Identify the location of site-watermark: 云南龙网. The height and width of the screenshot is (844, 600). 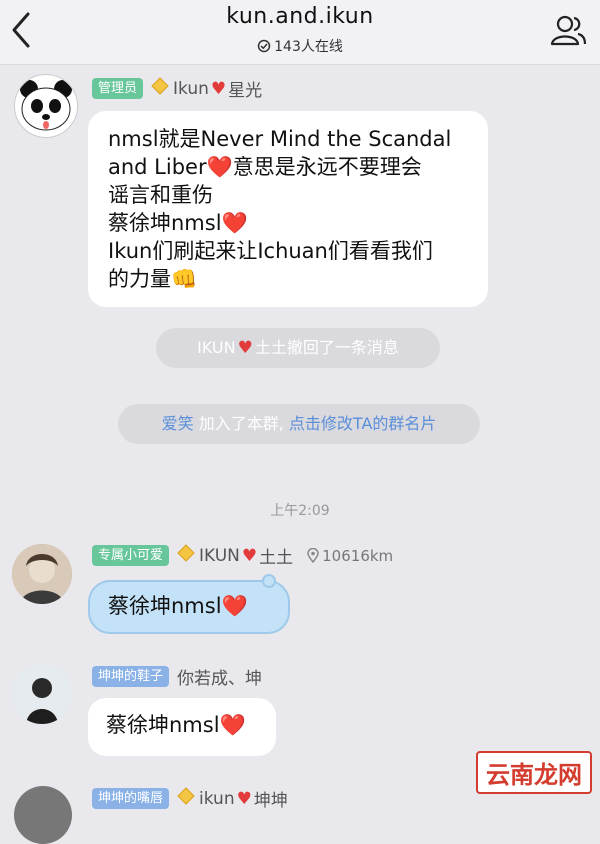
(534, 772).